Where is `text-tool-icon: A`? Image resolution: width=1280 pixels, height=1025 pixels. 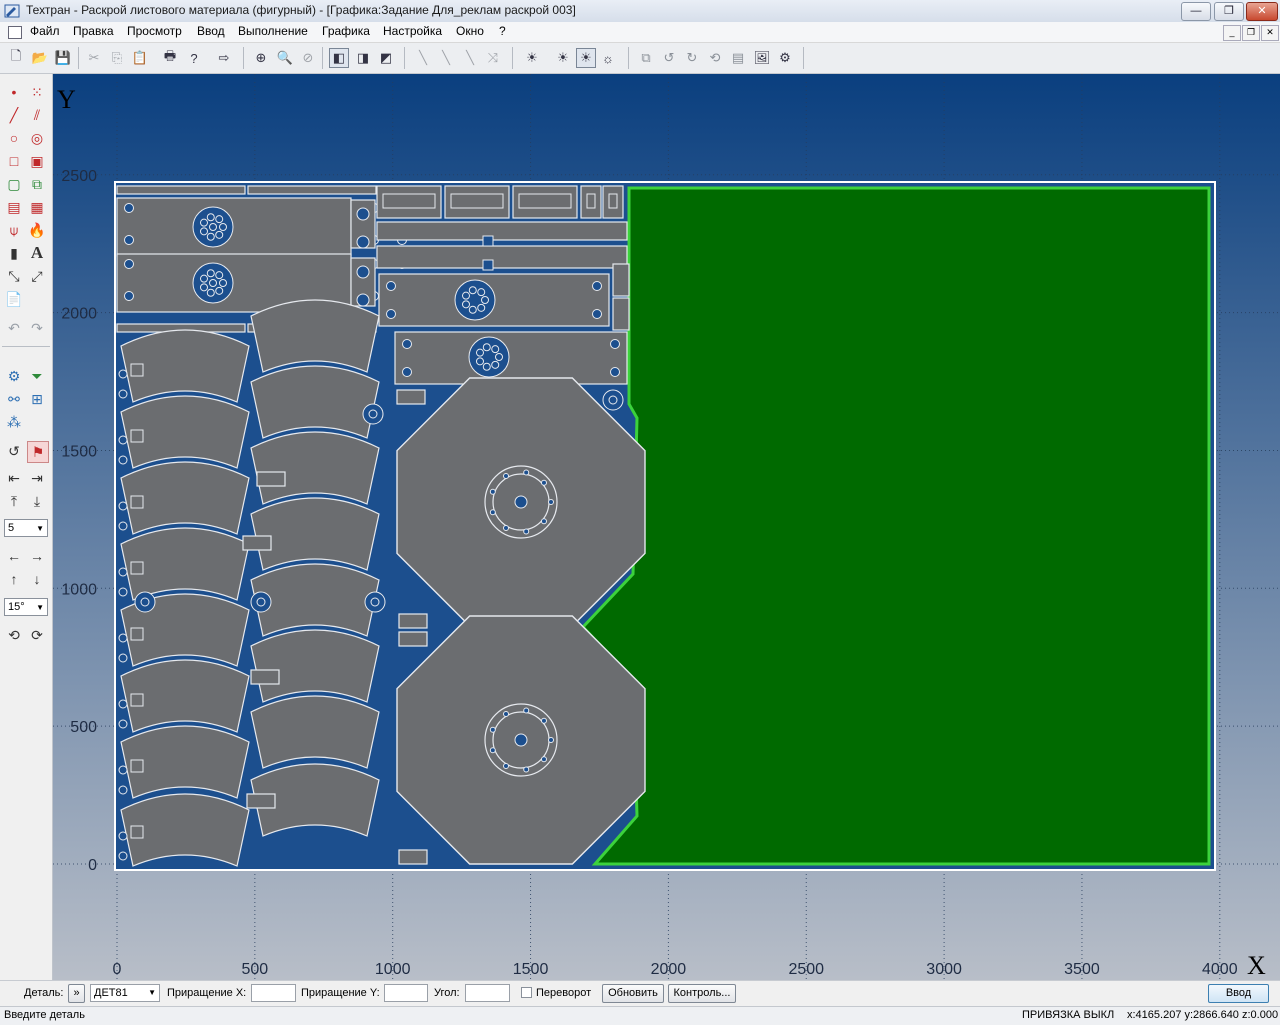
text-tool-icon: A is located at coordinates (37, 253).